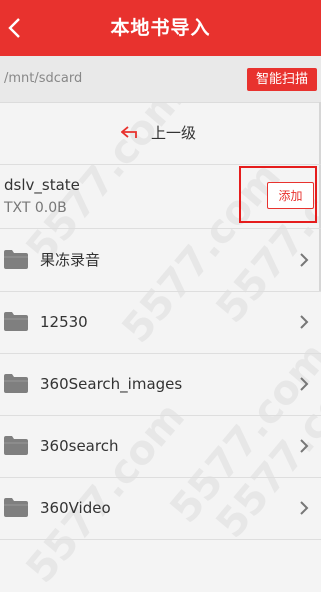 This screenshot has width=321, height=592. What do you see at coordinates (75, 508) in the screenshot?
I see `folder-label: 360Video` at bounding box center [75, 508].